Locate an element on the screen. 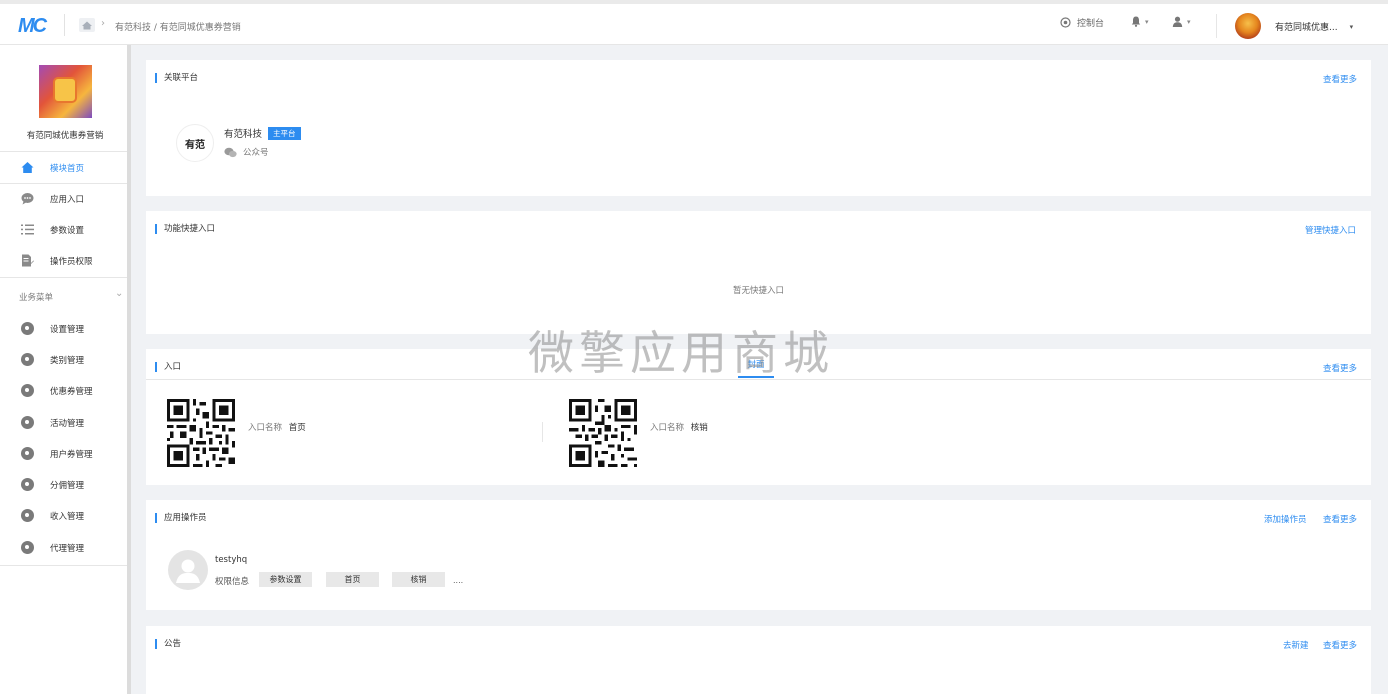 Image resolution: width=1388 pixels, height=694 pixels. permission-tag: 首页 is located at coordinates (352, 579).